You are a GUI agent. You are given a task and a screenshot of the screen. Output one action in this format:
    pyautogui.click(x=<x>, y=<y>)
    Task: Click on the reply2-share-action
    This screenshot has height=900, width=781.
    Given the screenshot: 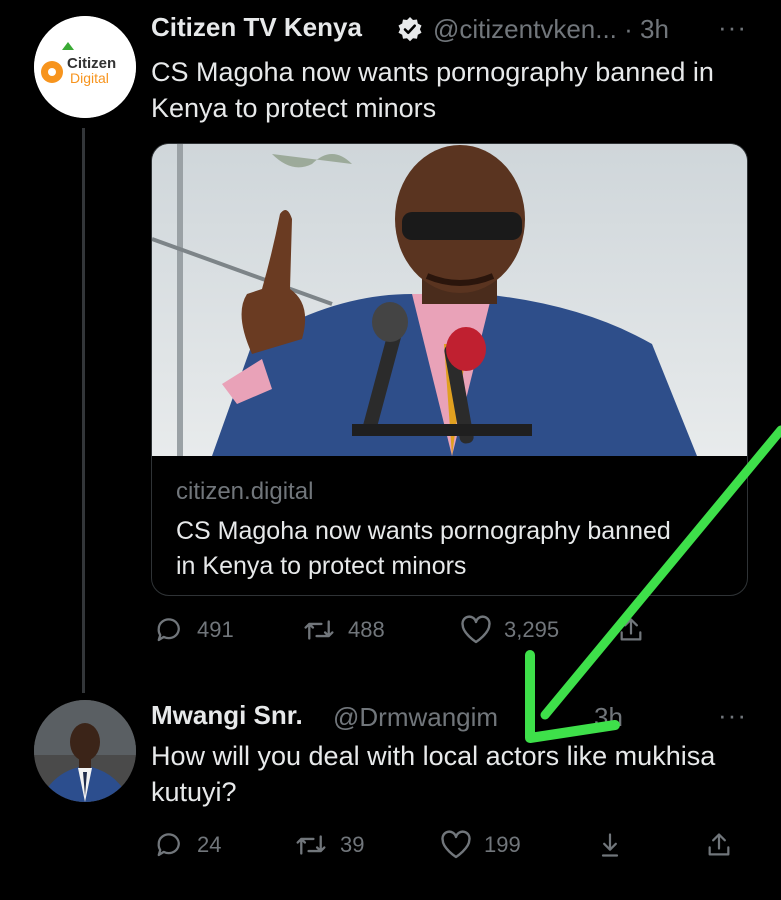 What is the action you would take?
    pyautogui.click(x=719, y=845)
    